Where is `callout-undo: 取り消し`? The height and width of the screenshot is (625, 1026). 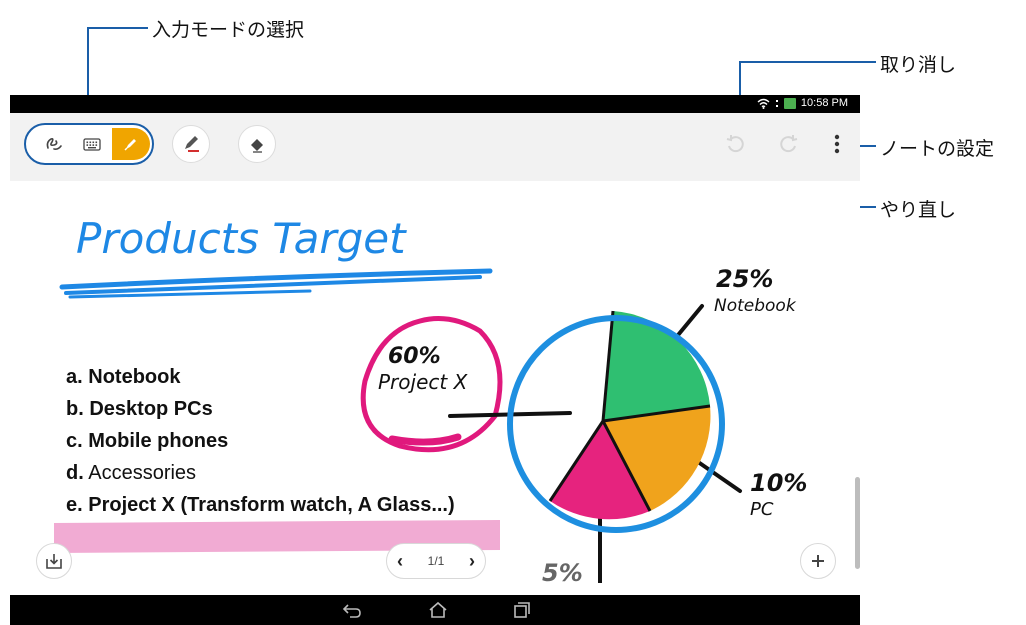 callout-undo: 取り消し is located at coordinates (918, 65).